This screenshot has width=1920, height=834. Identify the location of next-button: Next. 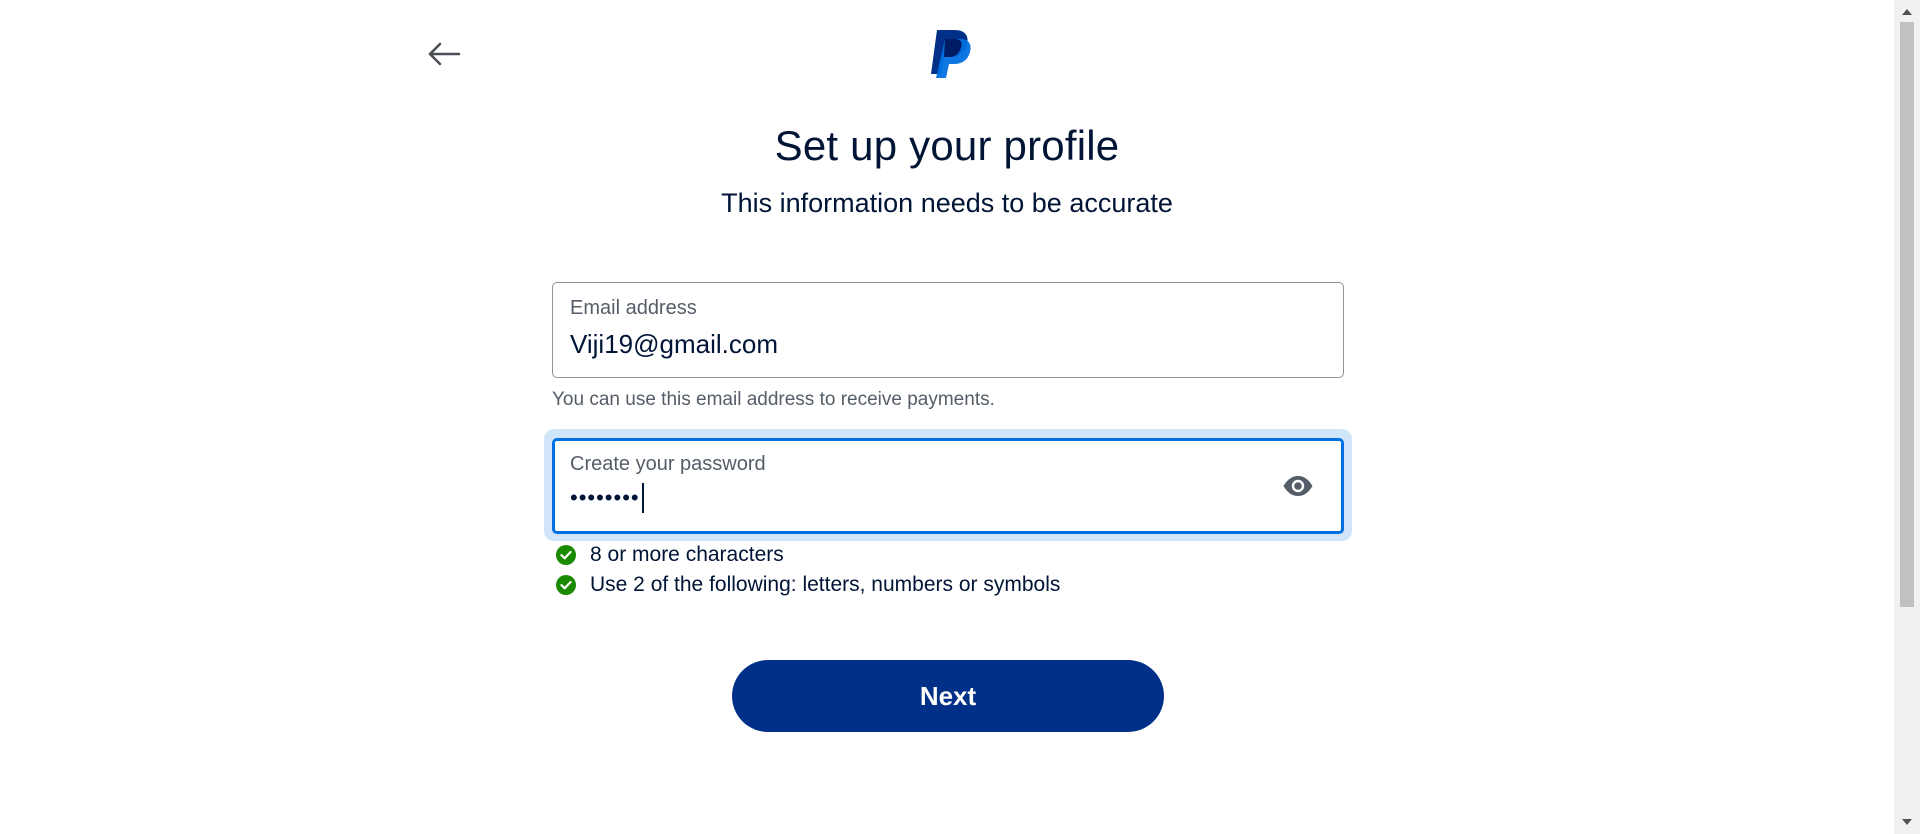
(948, 696).